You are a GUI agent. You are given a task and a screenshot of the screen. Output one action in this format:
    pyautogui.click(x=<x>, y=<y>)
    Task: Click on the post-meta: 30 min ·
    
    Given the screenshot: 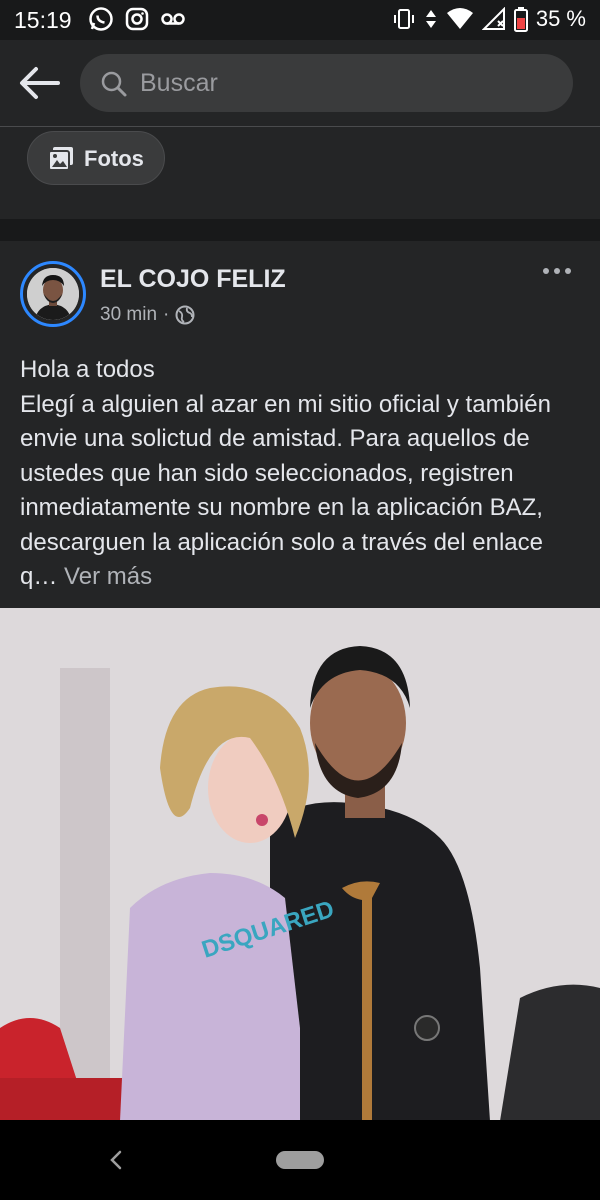 What is the action you would take?
    pyautogui.click(x=147, y=315)
    